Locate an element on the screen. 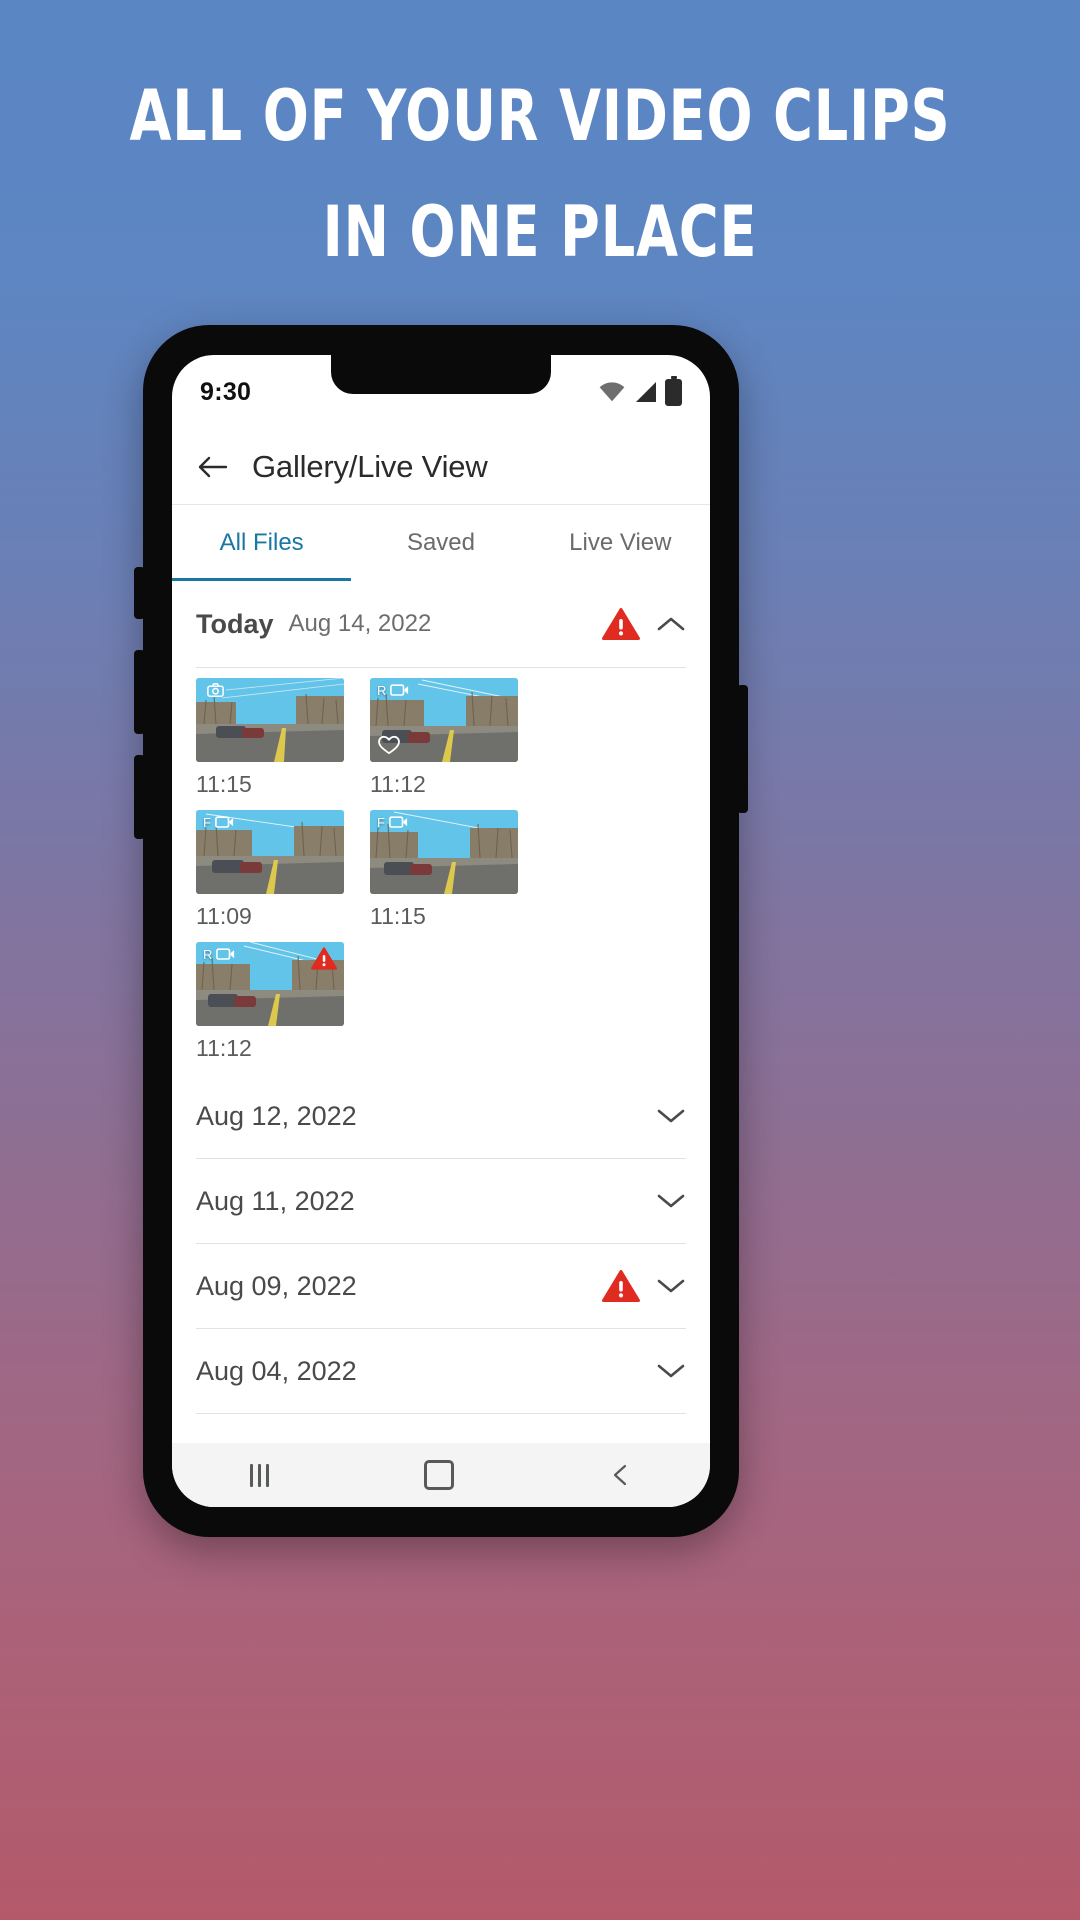  clip-badge is located at coordinates (213, 690).